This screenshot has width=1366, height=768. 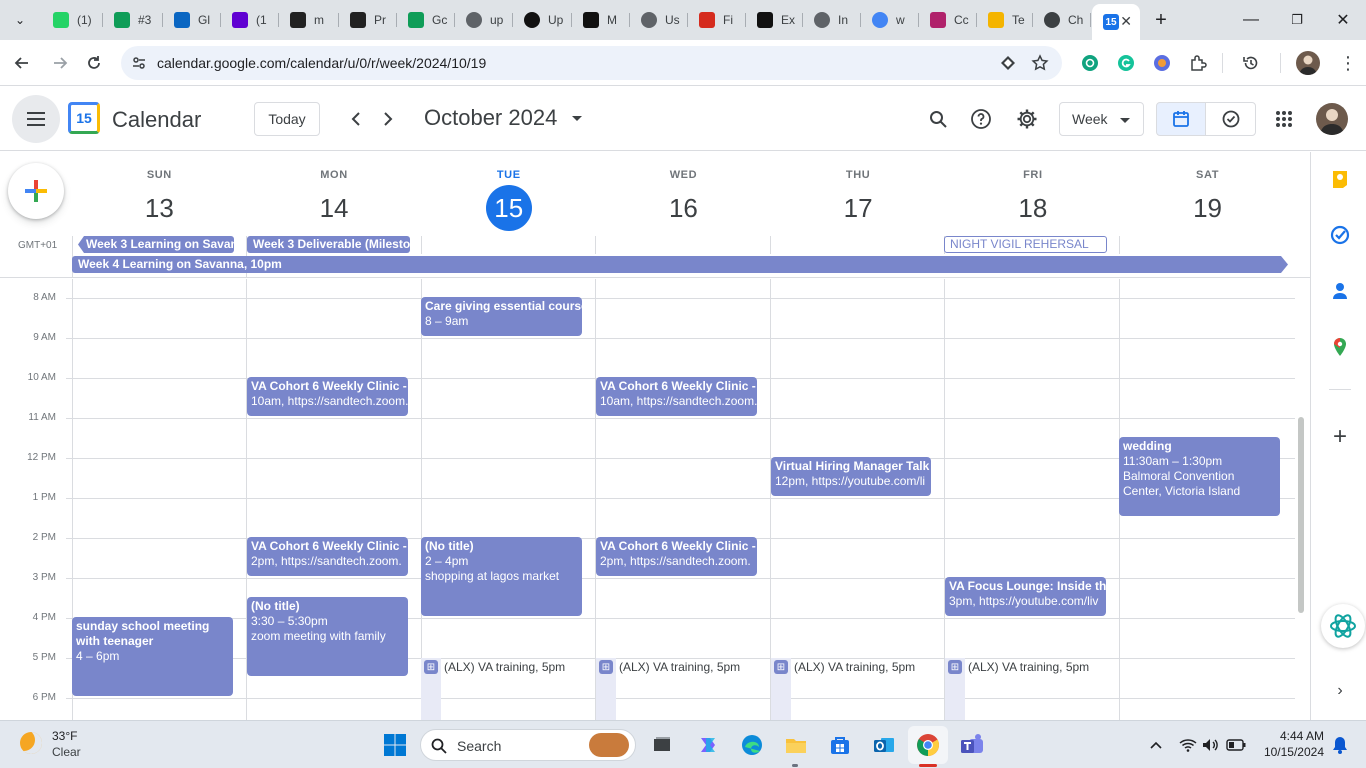 I want to click on bookmark-star-icon, so click(x=1040, y=63).